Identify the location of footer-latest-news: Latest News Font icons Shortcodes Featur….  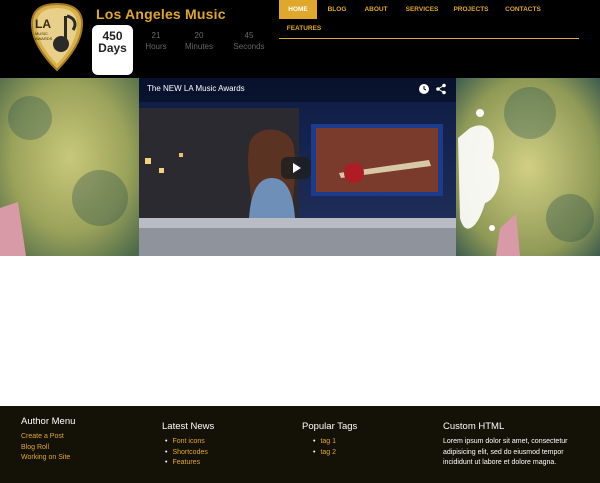
(188, 445).